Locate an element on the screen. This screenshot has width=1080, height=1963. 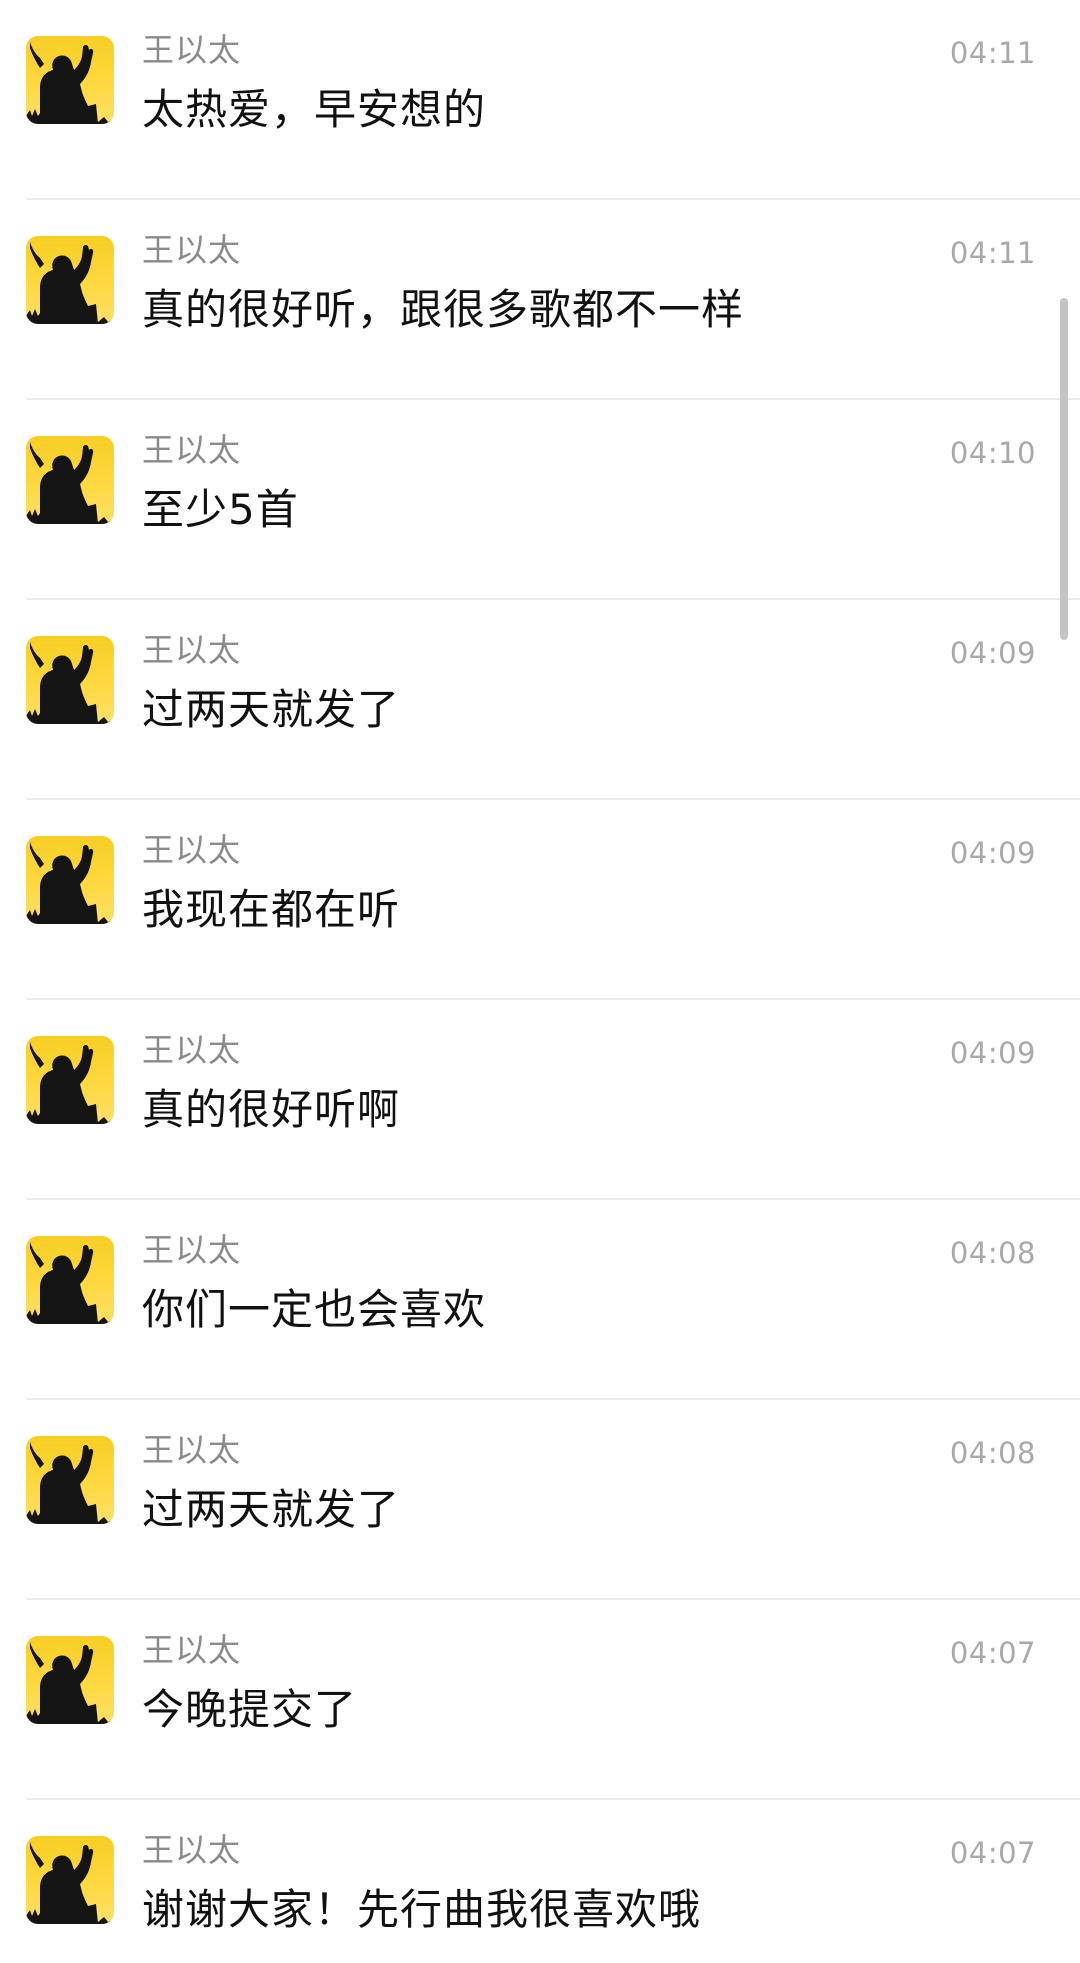
list-item: 王以太 04:08 你们一定也会喜欢 is located at coordinates (540, 1300).